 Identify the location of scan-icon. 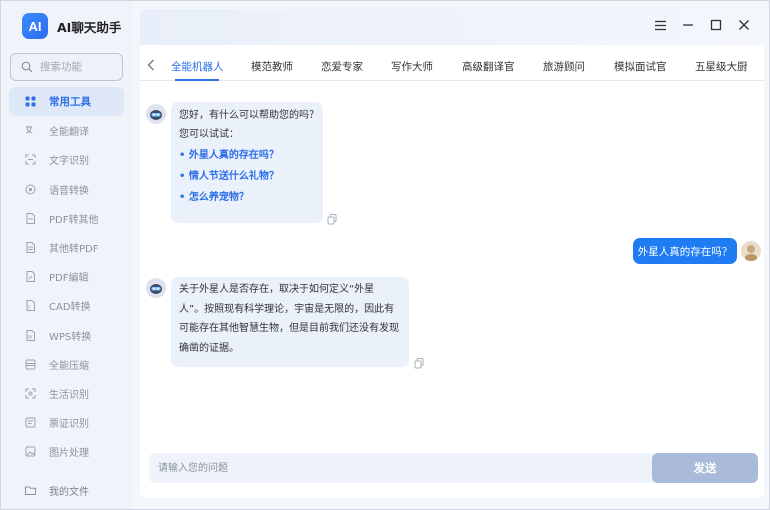
(30, 159).